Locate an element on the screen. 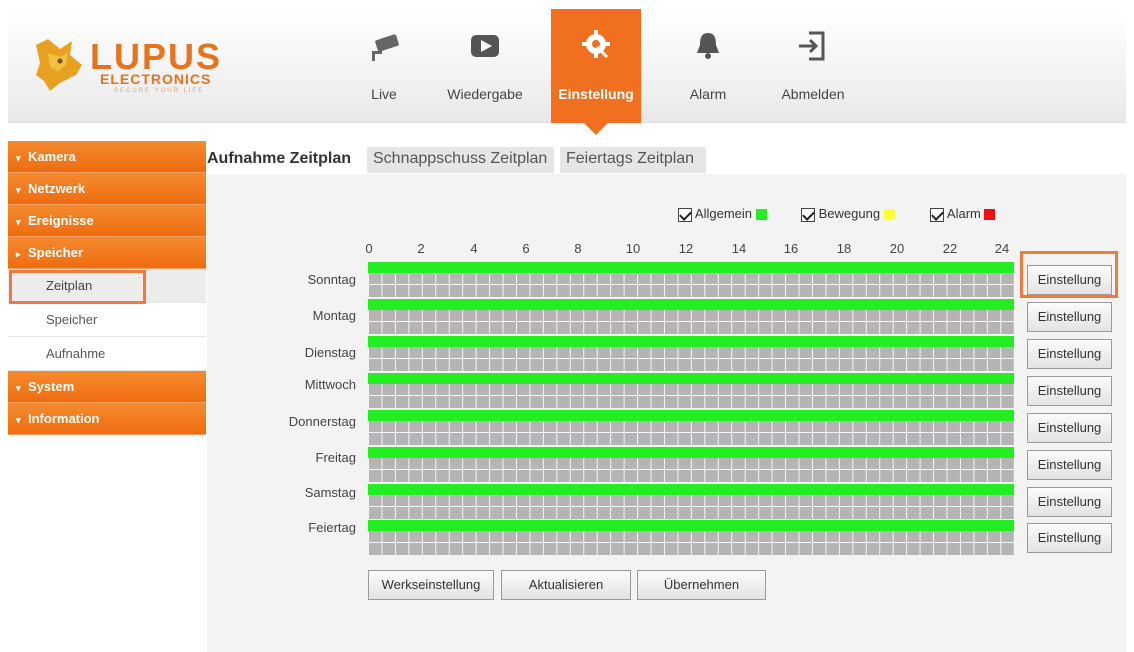  schedule-row-mittwoch is located at coordinates (691, 391).